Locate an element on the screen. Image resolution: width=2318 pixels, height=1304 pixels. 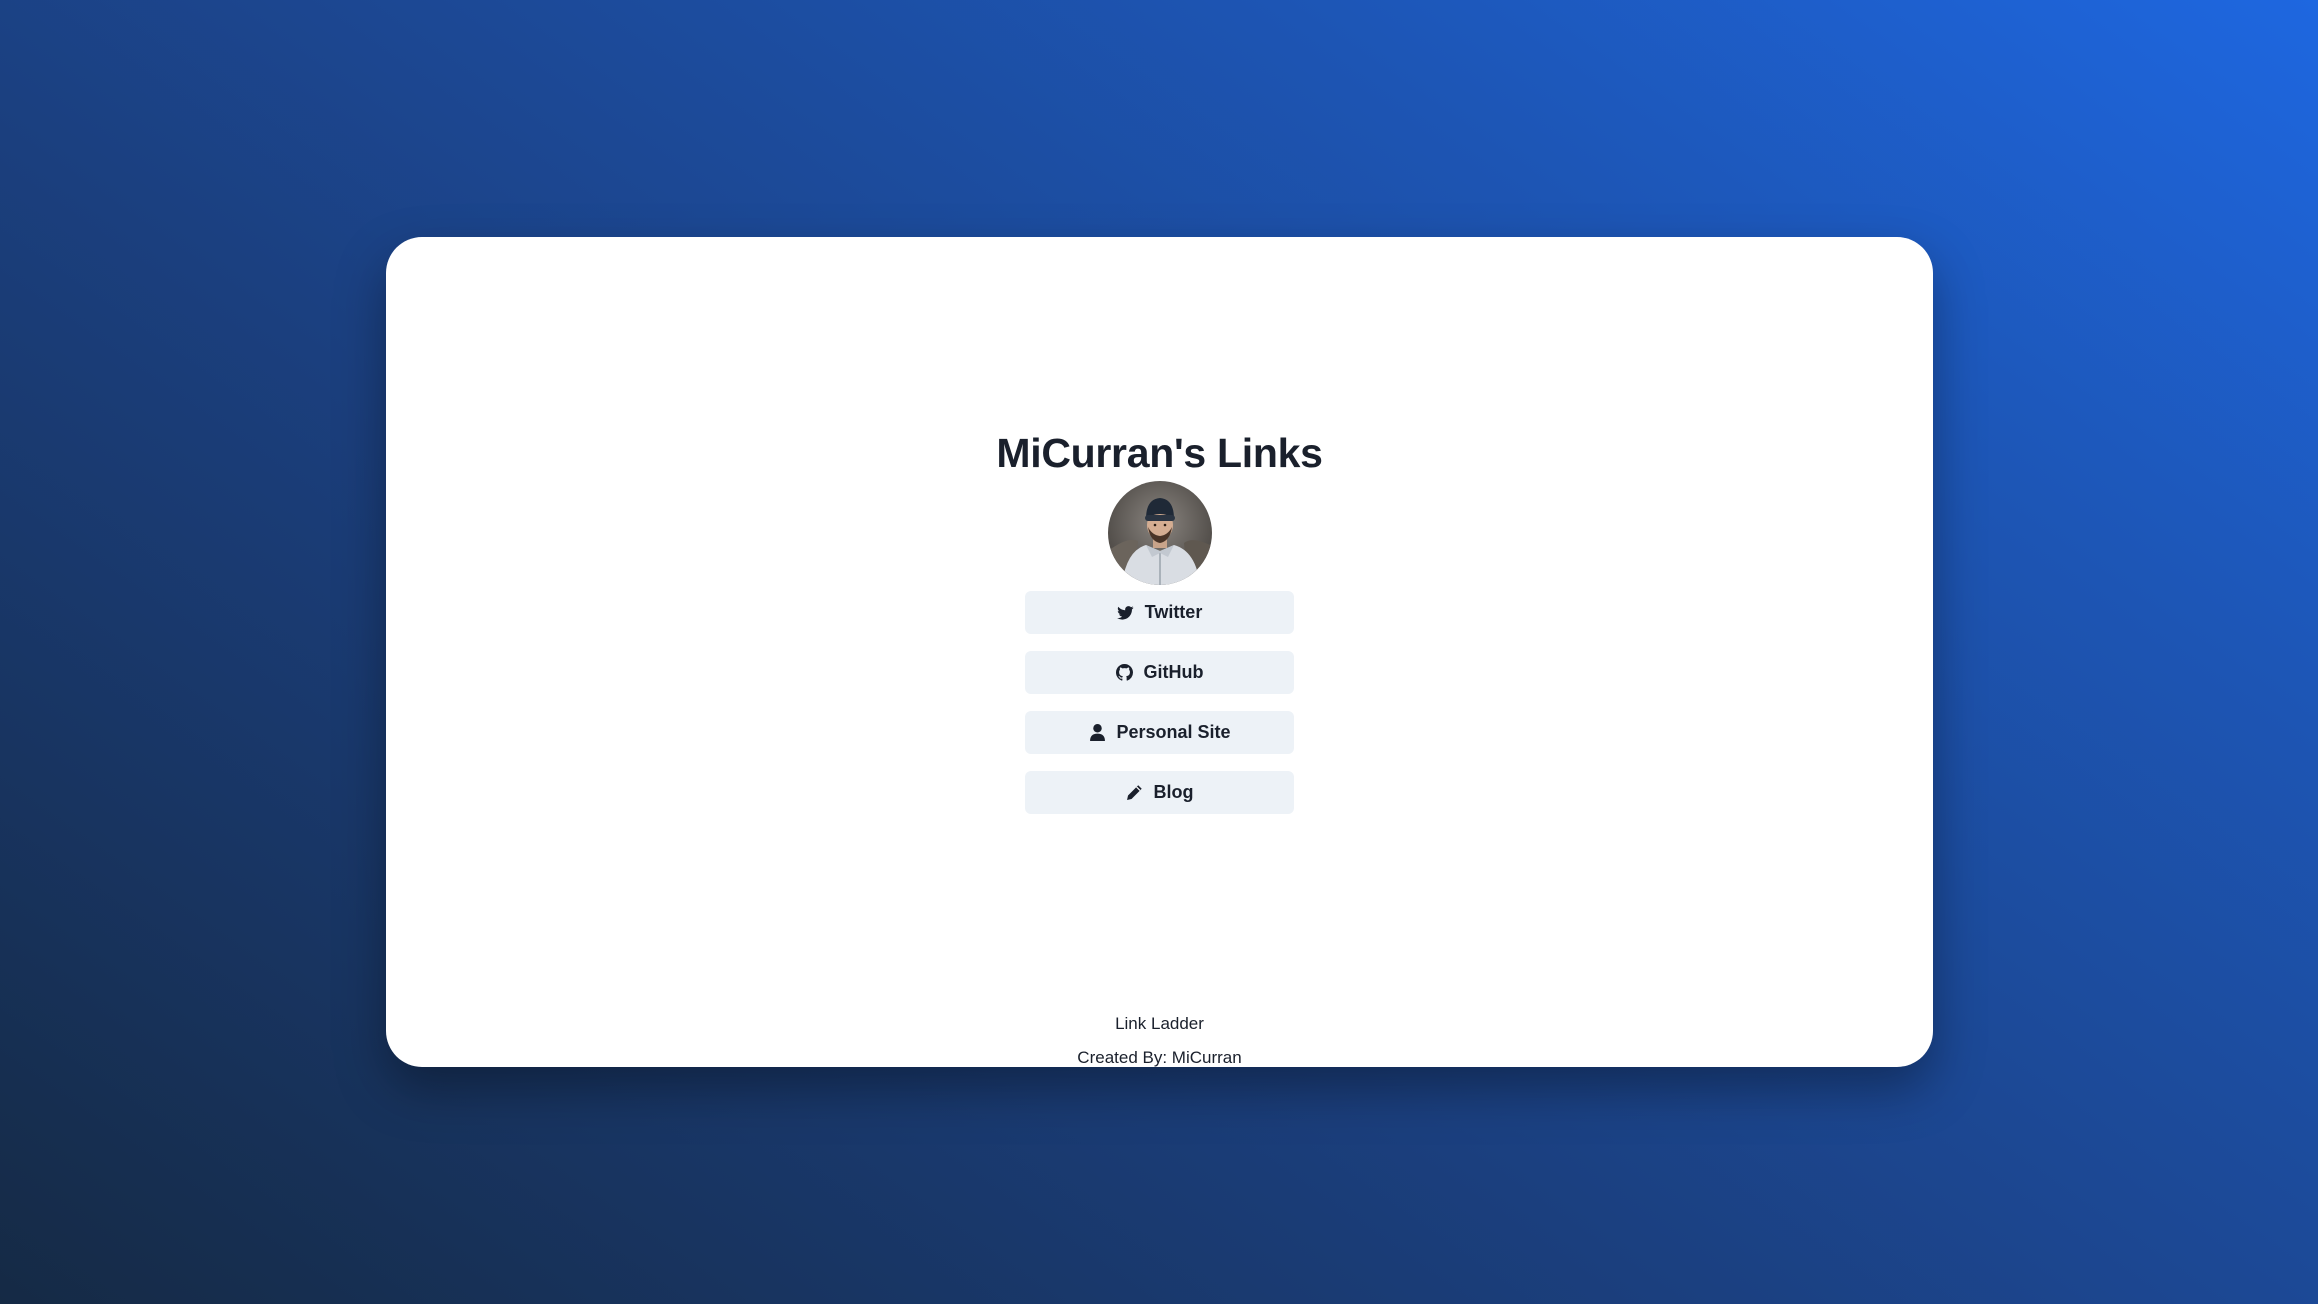
github-link-button: GitHub is located at coordinates (1159, 672).